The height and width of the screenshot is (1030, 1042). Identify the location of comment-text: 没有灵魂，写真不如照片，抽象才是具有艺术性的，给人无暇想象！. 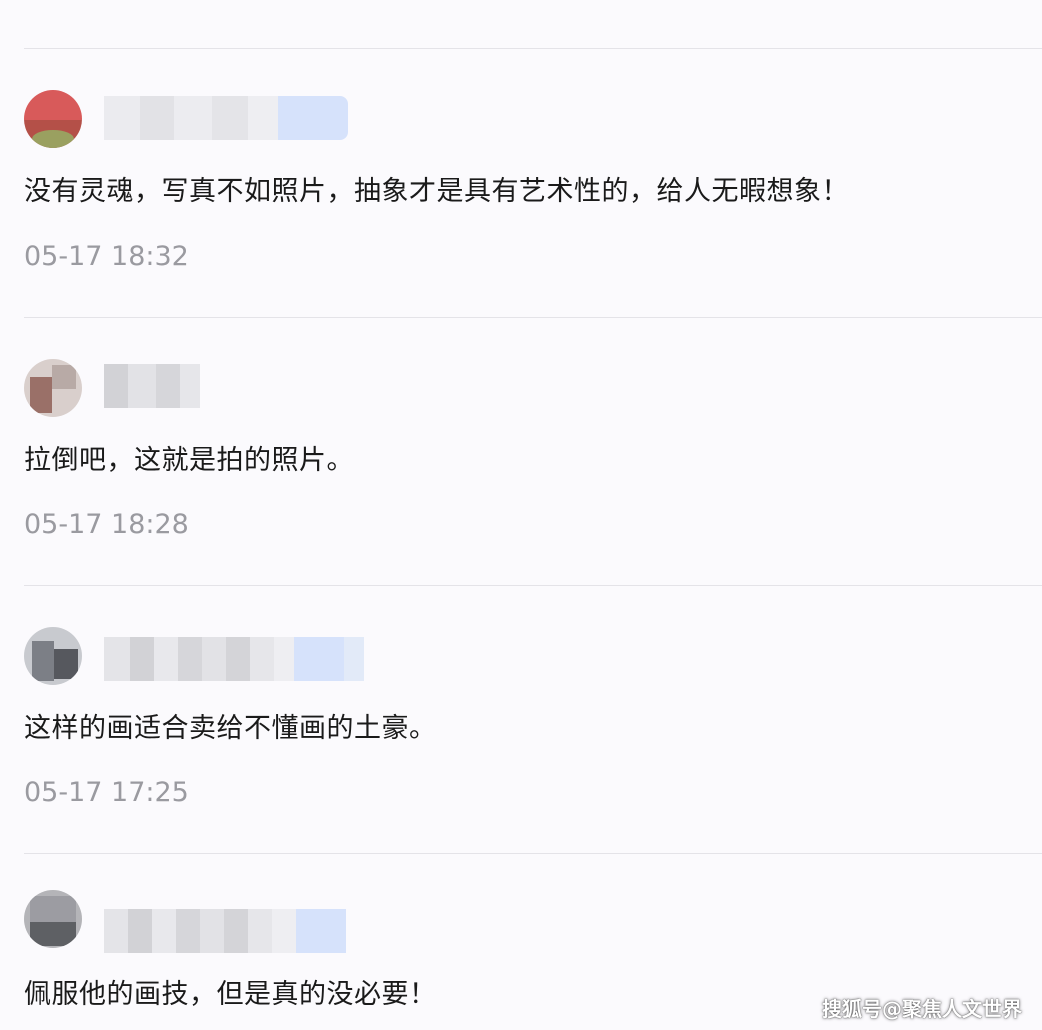
(436, 191).